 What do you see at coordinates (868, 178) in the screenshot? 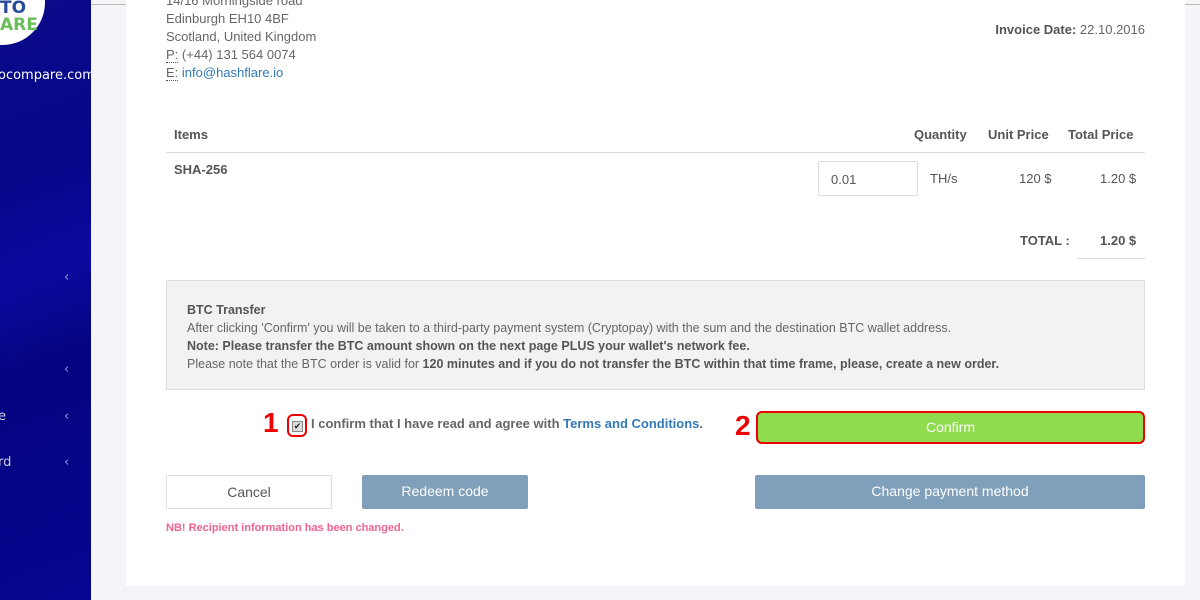
I see `quantity-input: 0.01` at bounding box center [868, 178].